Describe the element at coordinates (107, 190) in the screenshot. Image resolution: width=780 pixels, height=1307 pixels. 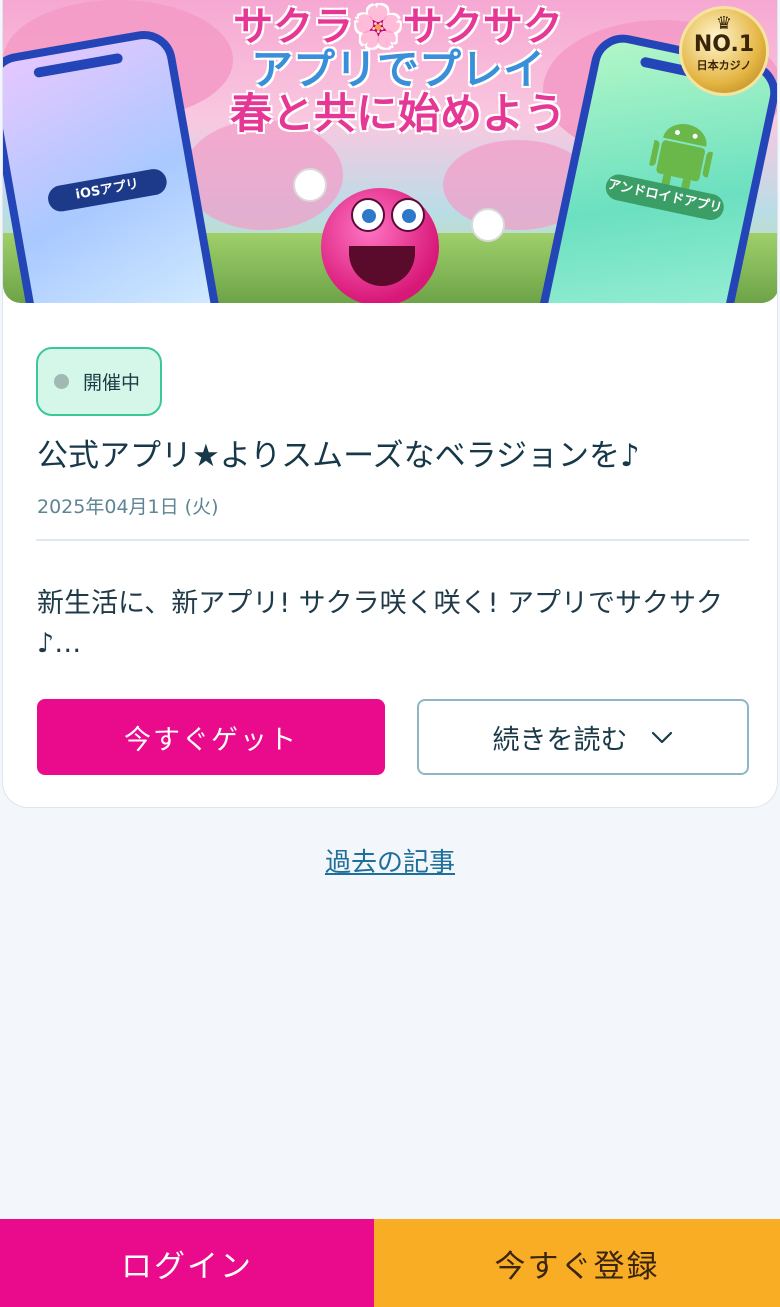
I see `ios-app-tag: iOSアプリ` at that location.